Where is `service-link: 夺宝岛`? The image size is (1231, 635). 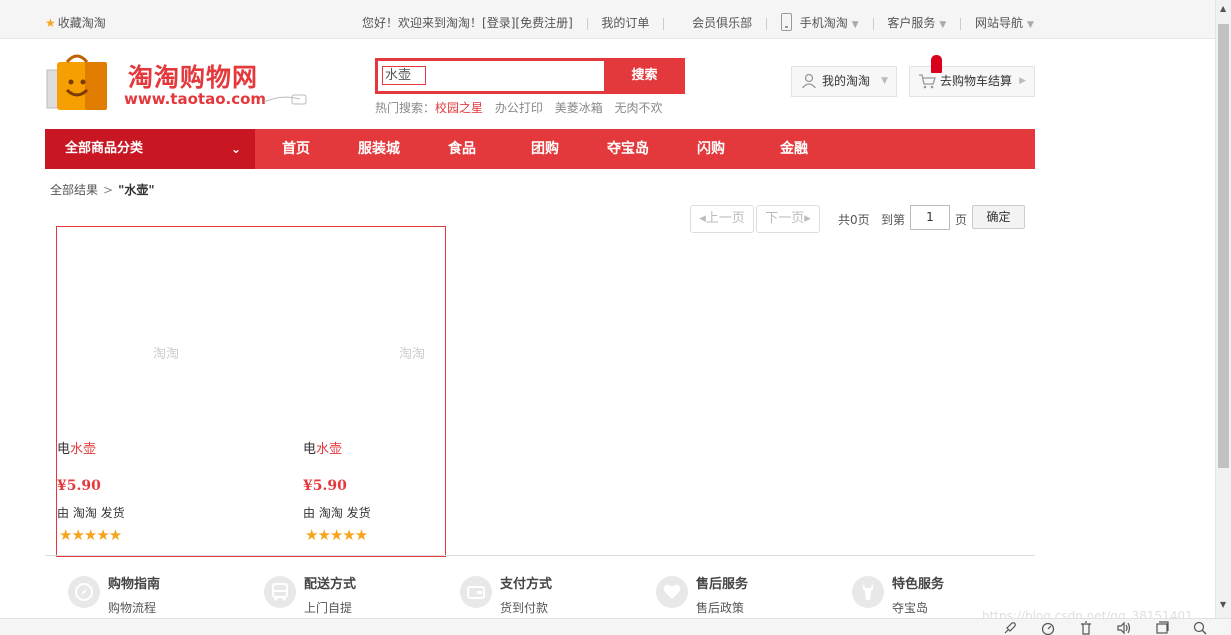
service-link: 夺宝岛 is located at coordinates (910, 607).